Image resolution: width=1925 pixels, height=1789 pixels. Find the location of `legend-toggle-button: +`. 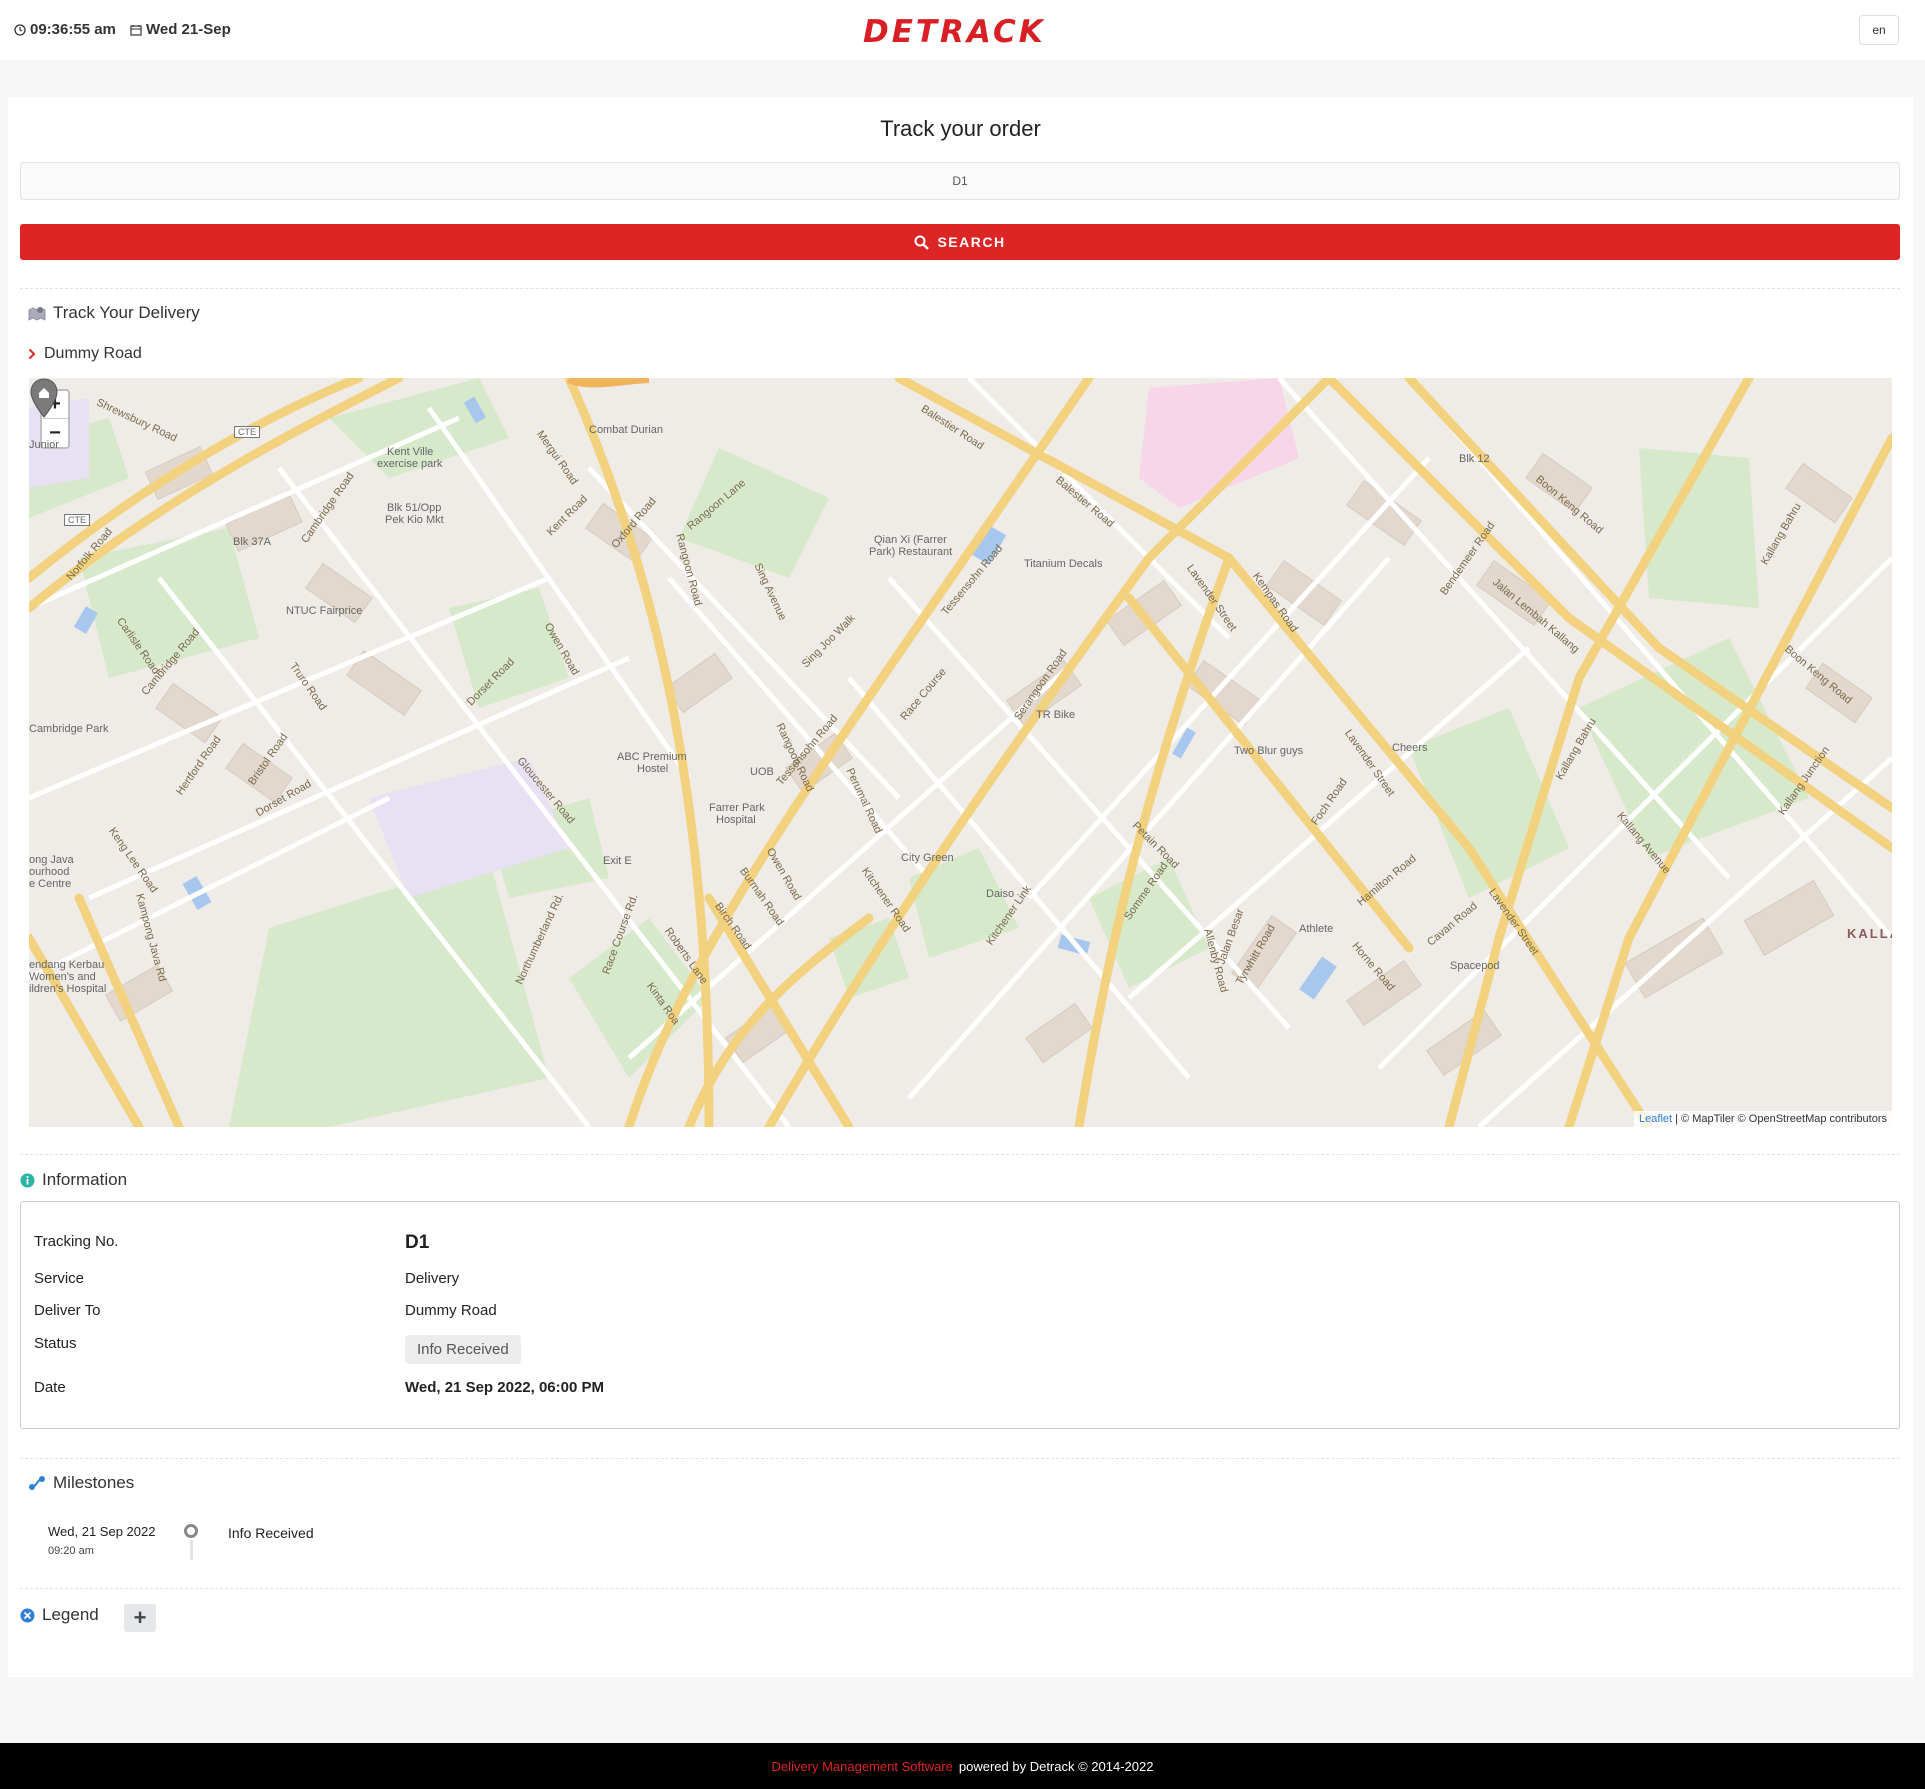

legend-toggle-button: + is located at coordinates (140, 1618).